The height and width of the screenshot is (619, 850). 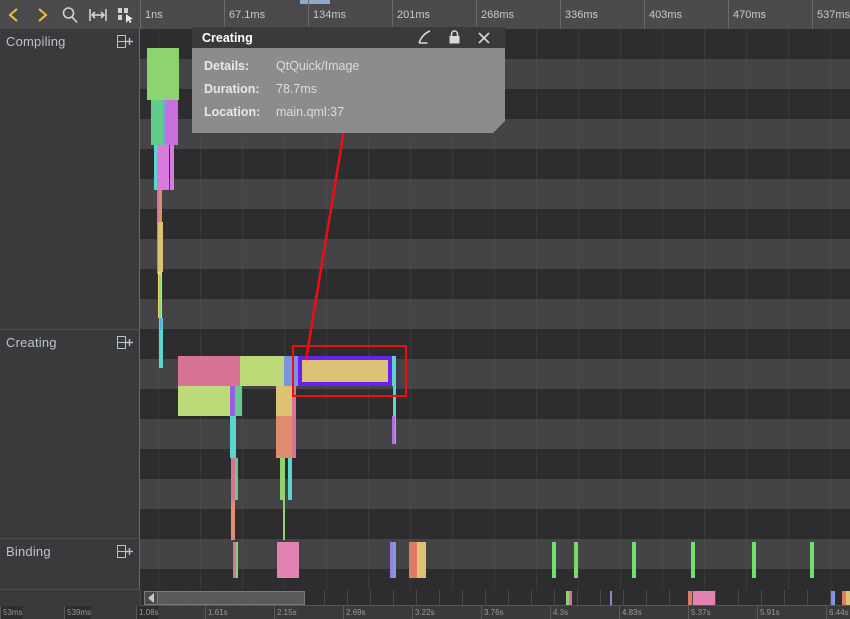 What do you see at coordinates (424, 37) in the screenshot?
I see `edit-pencil-icon` at bounding box center [424, 37].